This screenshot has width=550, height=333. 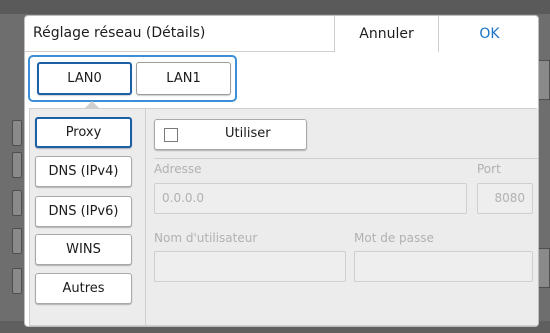 What do you see at coordinates (443, 266) in the screenshot?
I see `password-field` at bounding box center [443, 266].